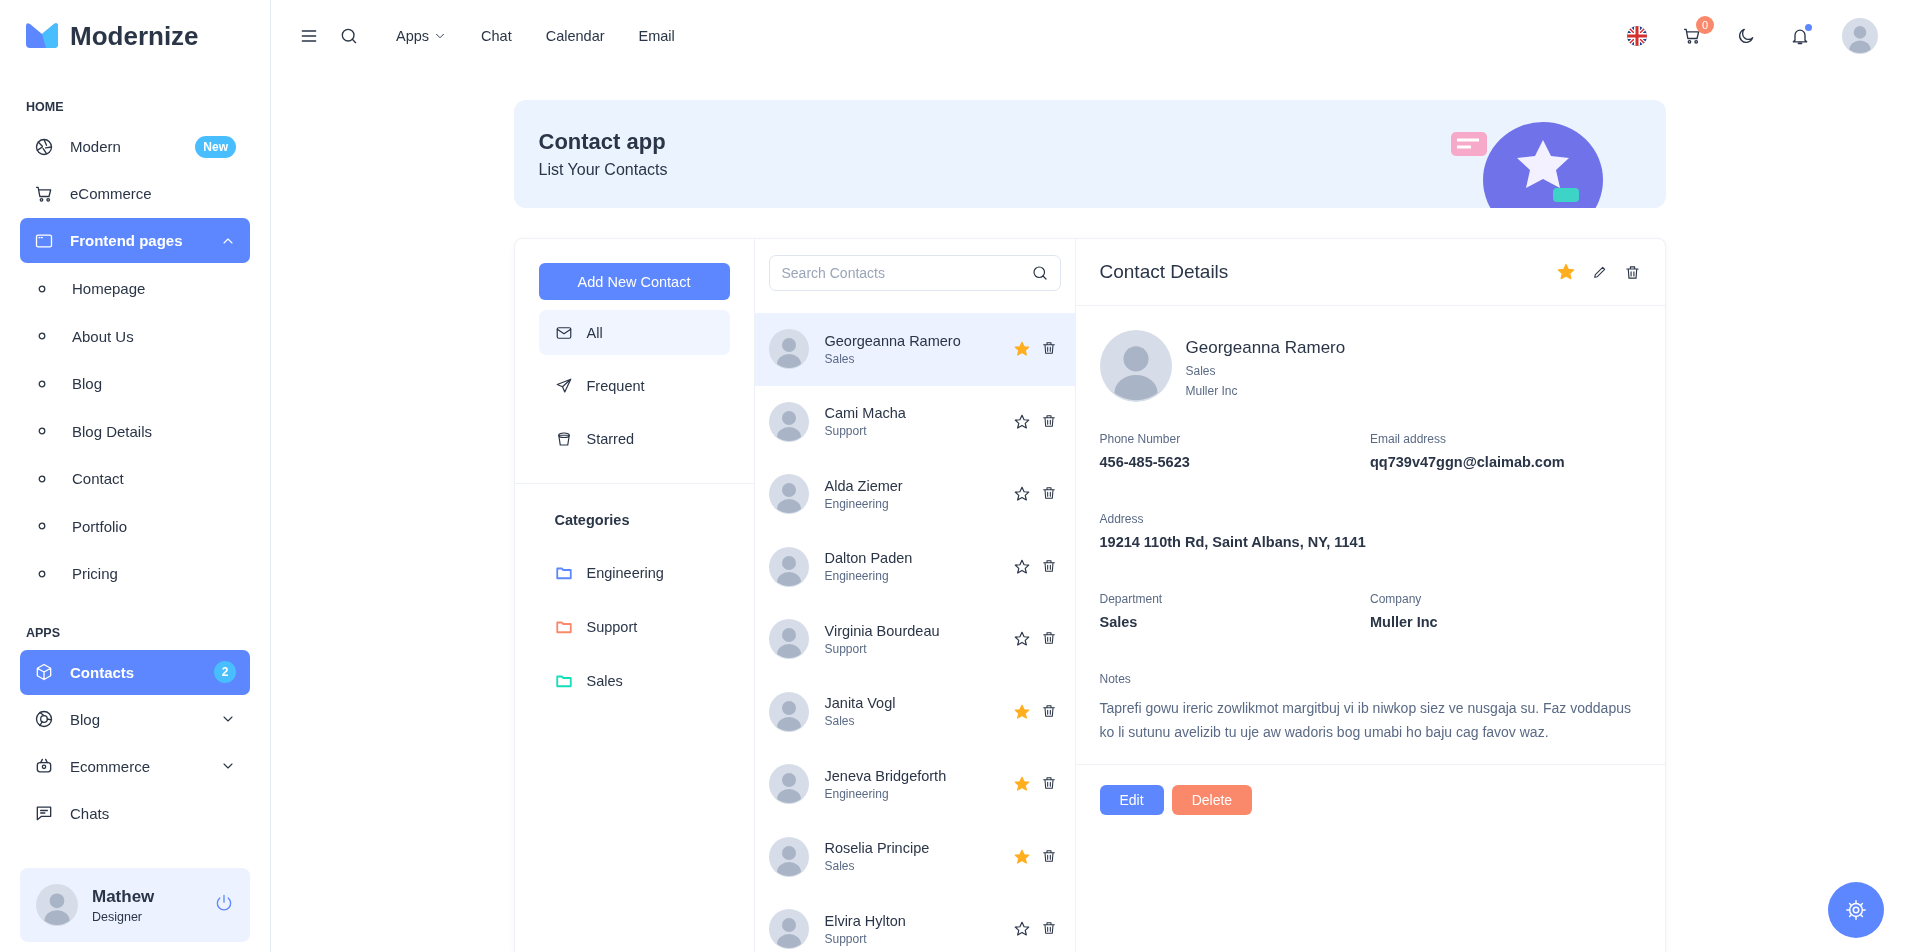 Image resolution: width=1908 pixels, height=952 pixels. Describe the element at coordinates (42, 36) in the screenshot. I see `logo-icon` at that location.